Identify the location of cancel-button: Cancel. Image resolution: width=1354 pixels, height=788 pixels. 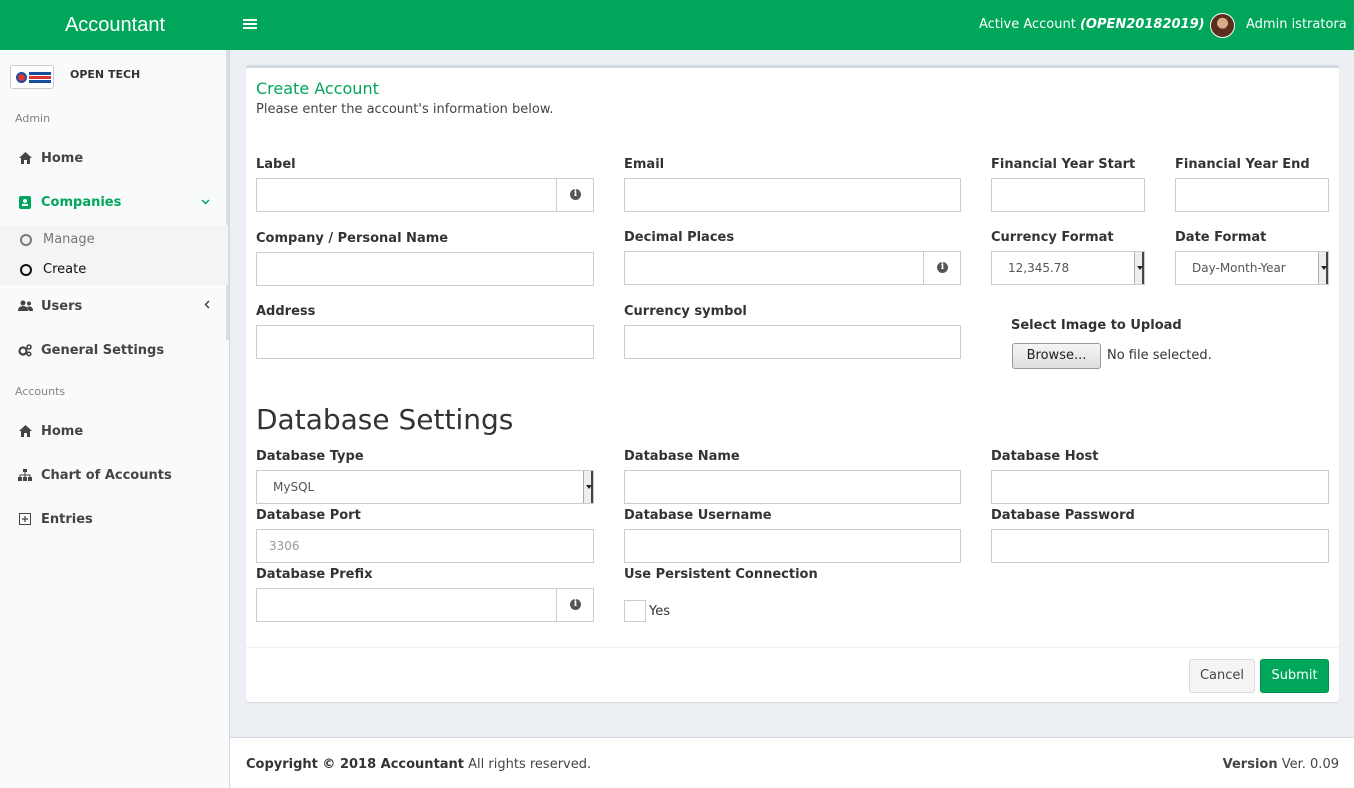
(1222, 676).